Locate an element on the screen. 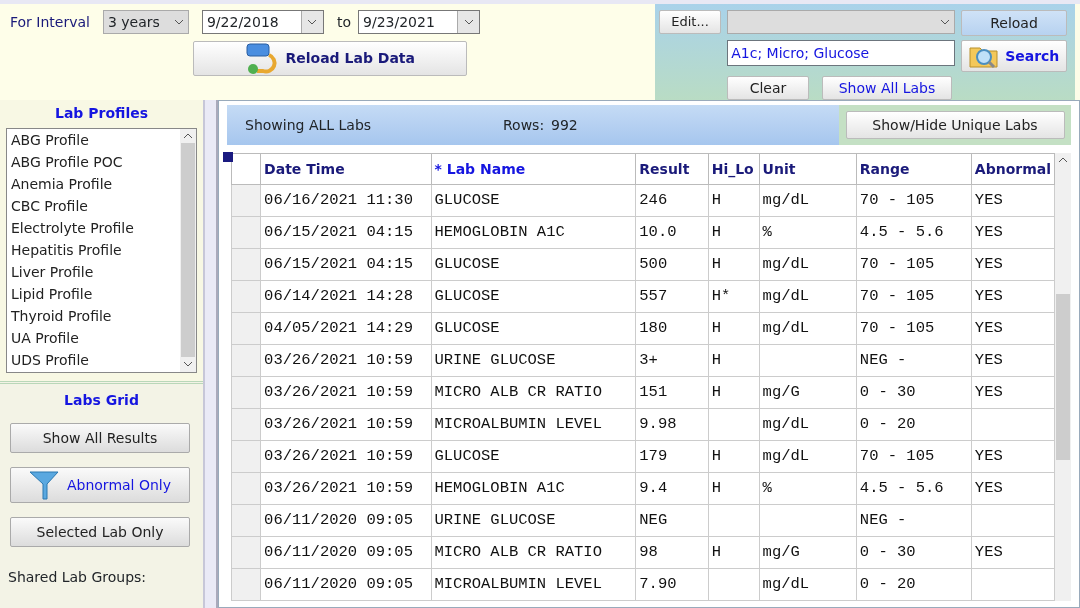 The height and width of the screenshot is (608, 1080). show-hide-unique-labs-button: Show/Hide Unique Labs is located at coordinates (955, 125).